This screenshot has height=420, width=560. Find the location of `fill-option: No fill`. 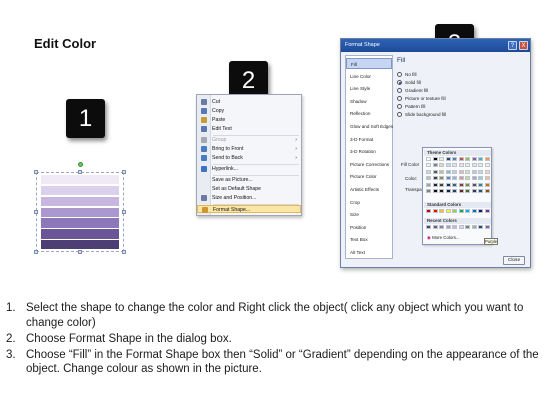

fill-option: No fill is located at coordinates (407, 74).